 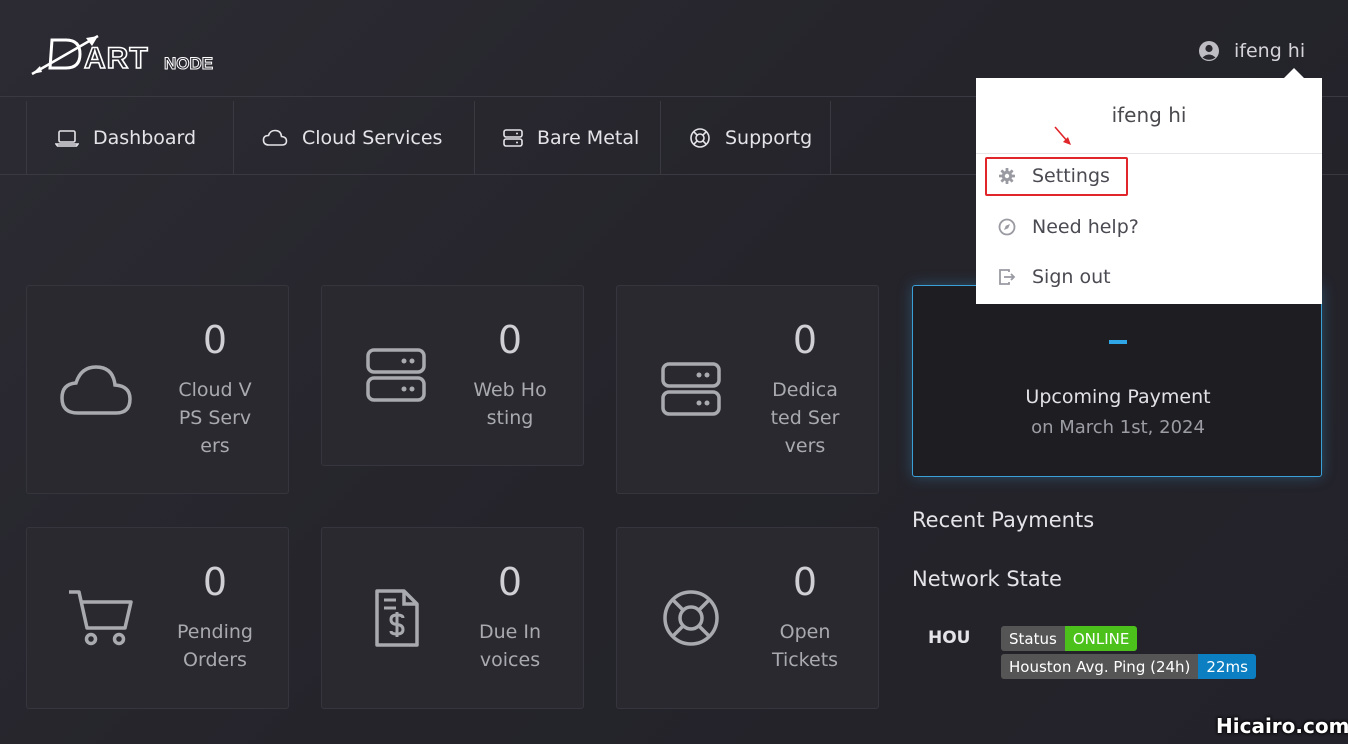 I want to click on annotation-arrow-icon, so click(x=1062, y=138).